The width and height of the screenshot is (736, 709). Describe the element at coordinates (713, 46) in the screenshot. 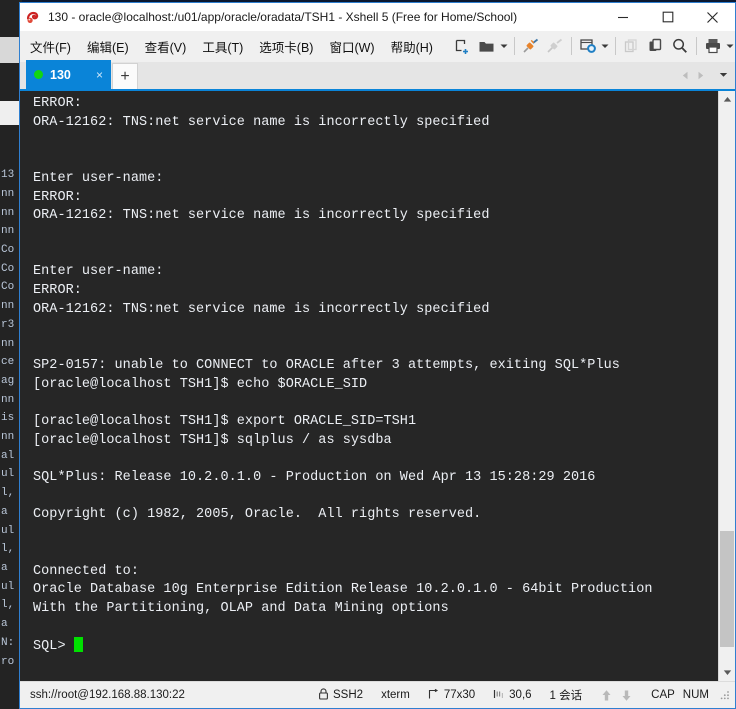

I see `print-icon` at that location.